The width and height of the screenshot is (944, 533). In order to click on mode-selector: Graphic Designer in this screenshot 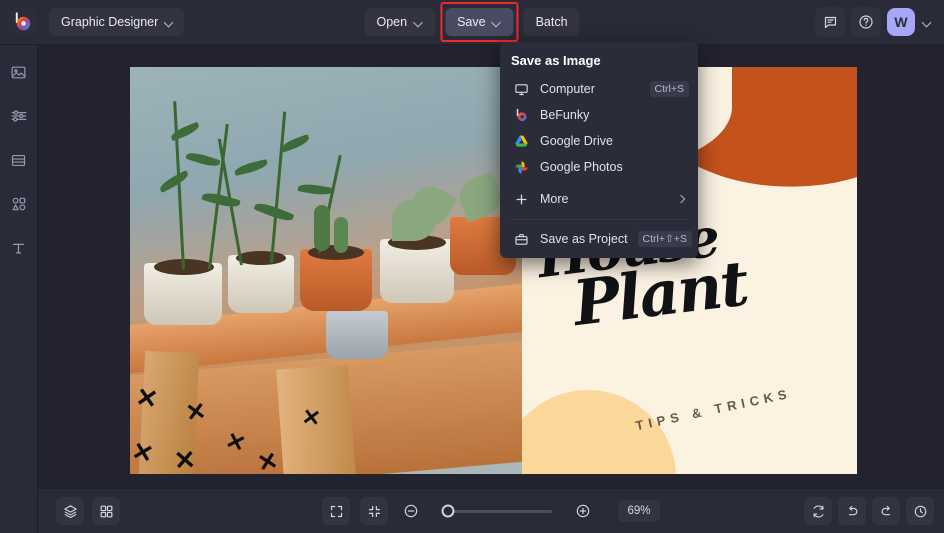, I will do `click(117, 22)`.